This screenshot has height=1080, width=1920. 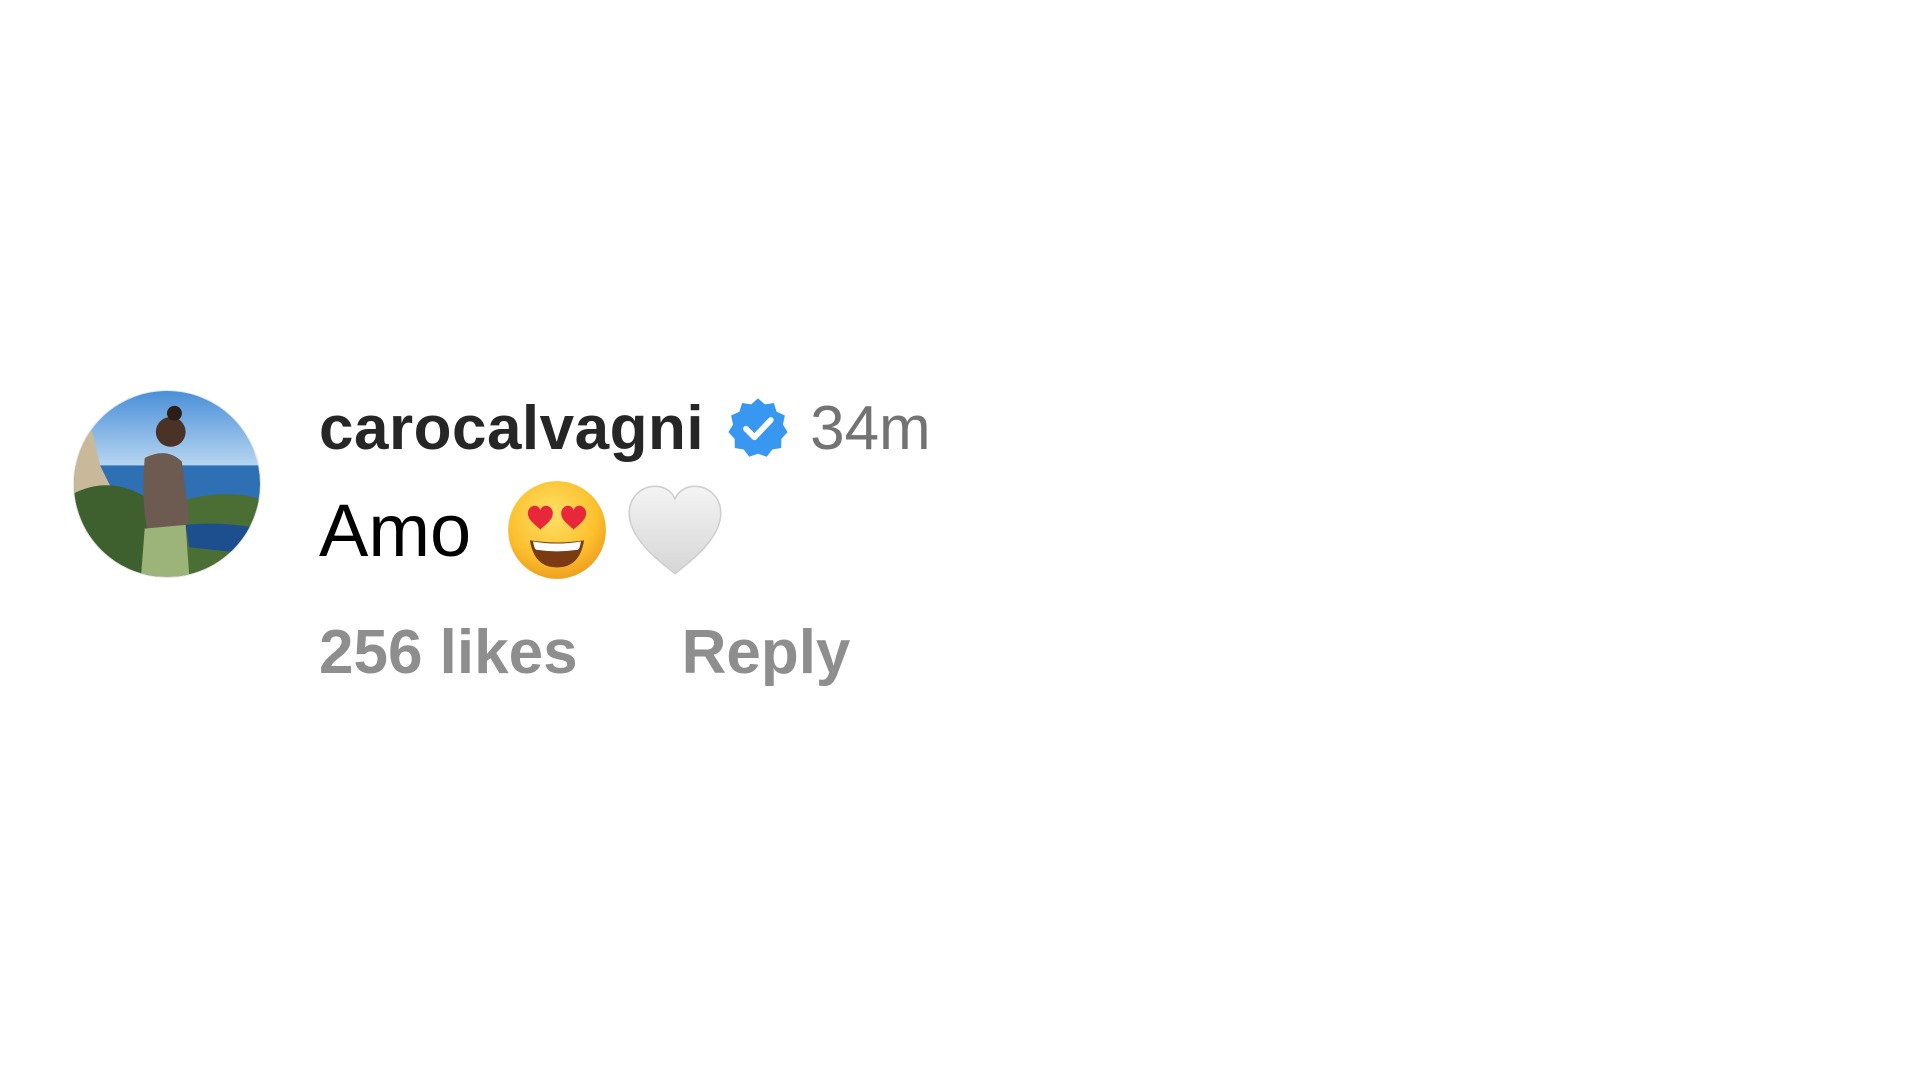 What do you see at coordinates (511, 428) in the screenshot?
I see `username: carocalvagni` at bounding box center [511, 428].